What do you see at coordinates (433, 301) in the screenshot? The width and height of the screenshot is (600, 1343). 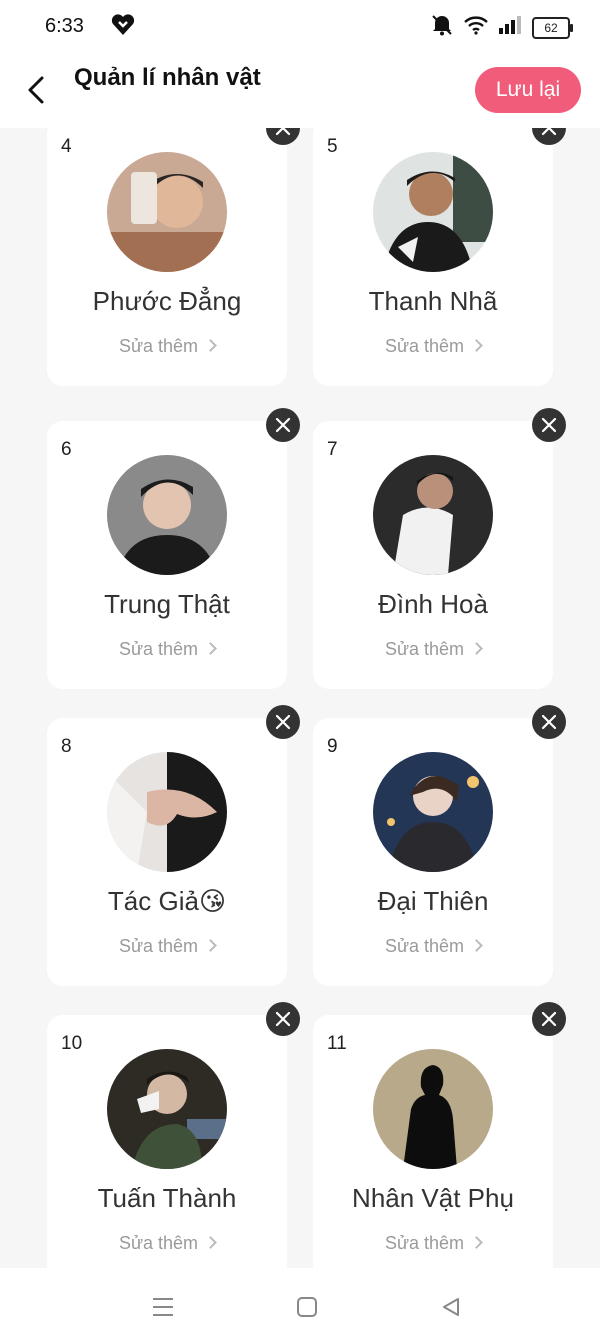 I see `character-name: Thanh Nhã` at bounding box center [433, 301].